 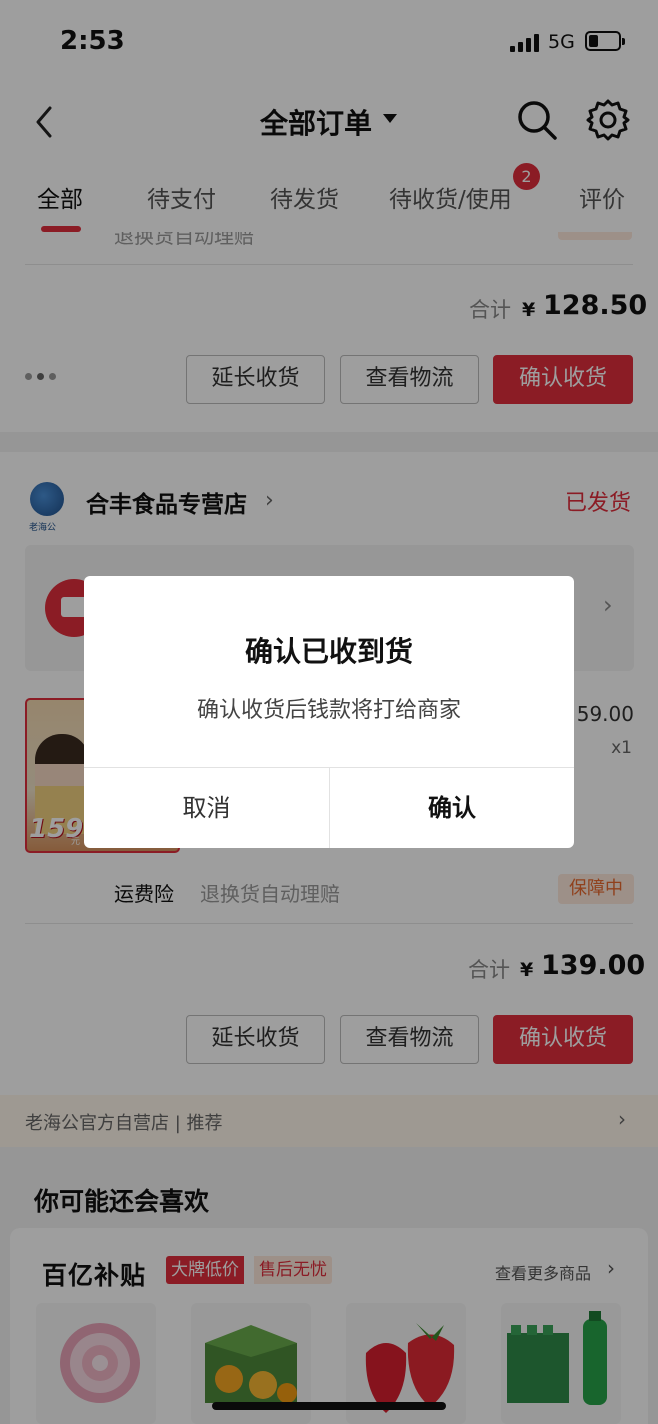 I want to click on dialog-message: 确认收货后钱款将打给商家, so click(x=328, y=710).